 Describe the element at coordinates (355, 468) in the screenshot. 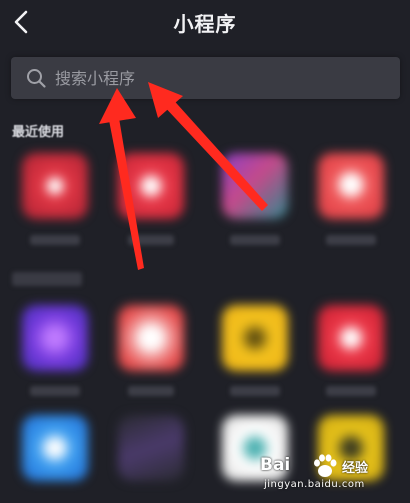

I see `watermark-suffix: 经验` at that location.